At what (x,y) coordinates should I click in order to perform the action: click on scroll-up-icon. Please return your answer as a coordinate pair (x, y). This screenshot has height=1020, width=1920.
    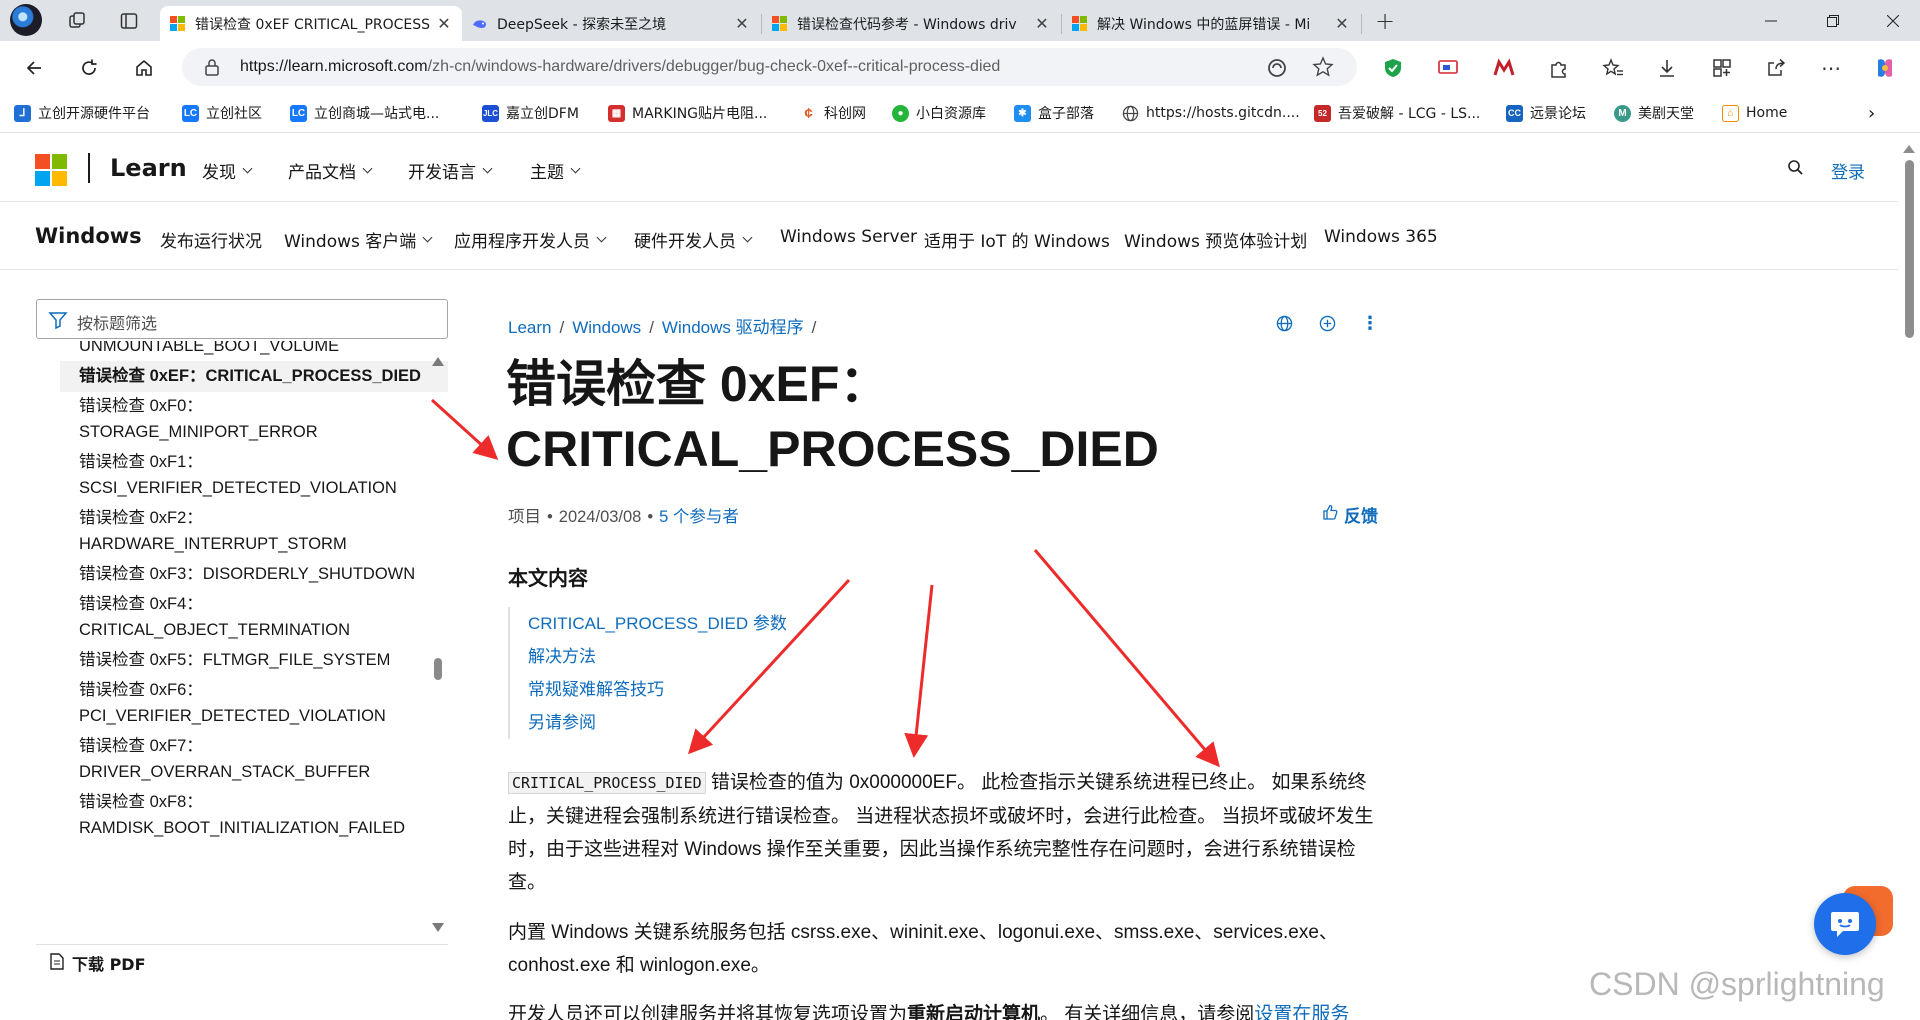
    Looking at the image, I should click on (1909, 149).